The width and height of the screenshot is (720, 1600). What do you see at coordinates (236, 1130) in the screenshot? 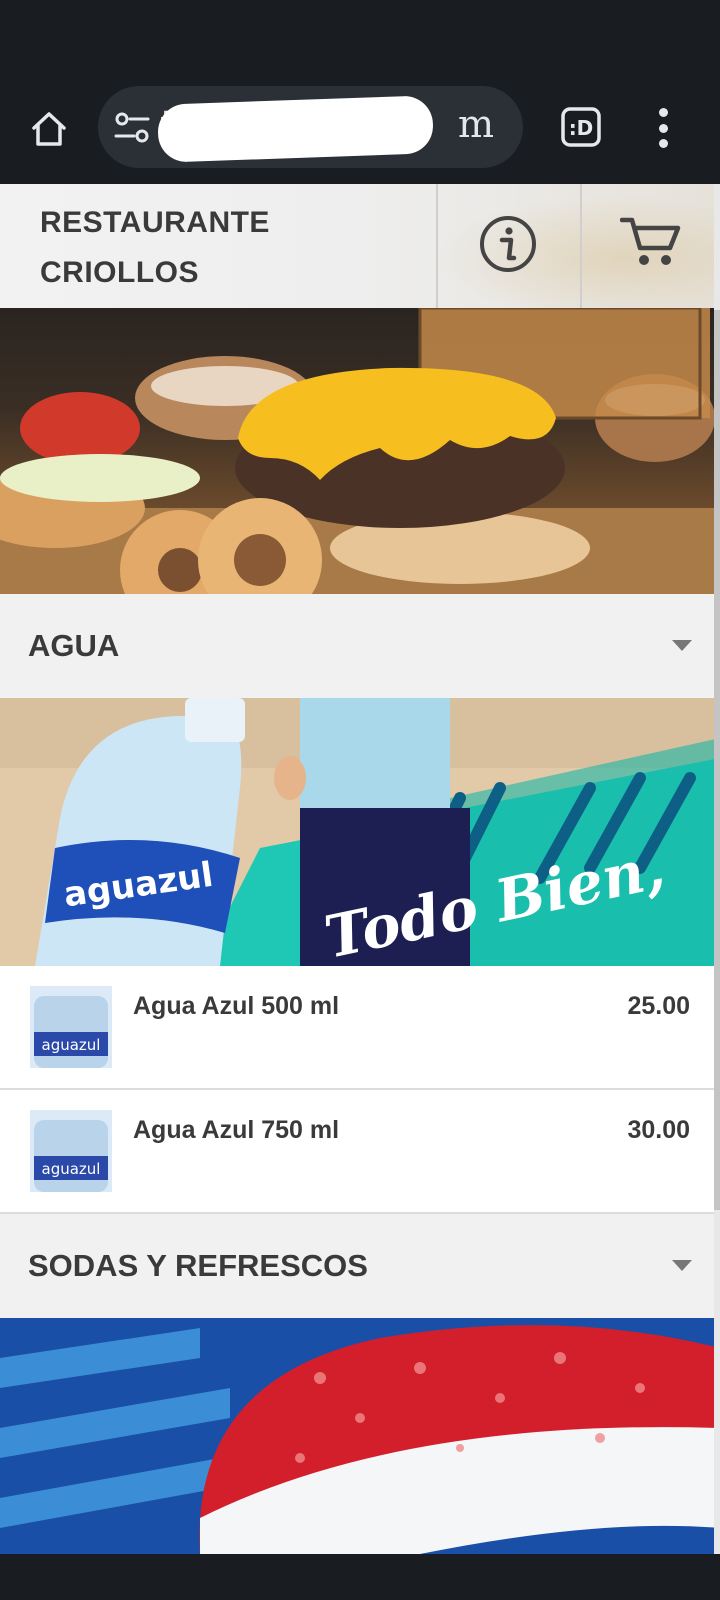
I see `item-name: Agua Azul 750 ml` at bounding box center [236, 1130].